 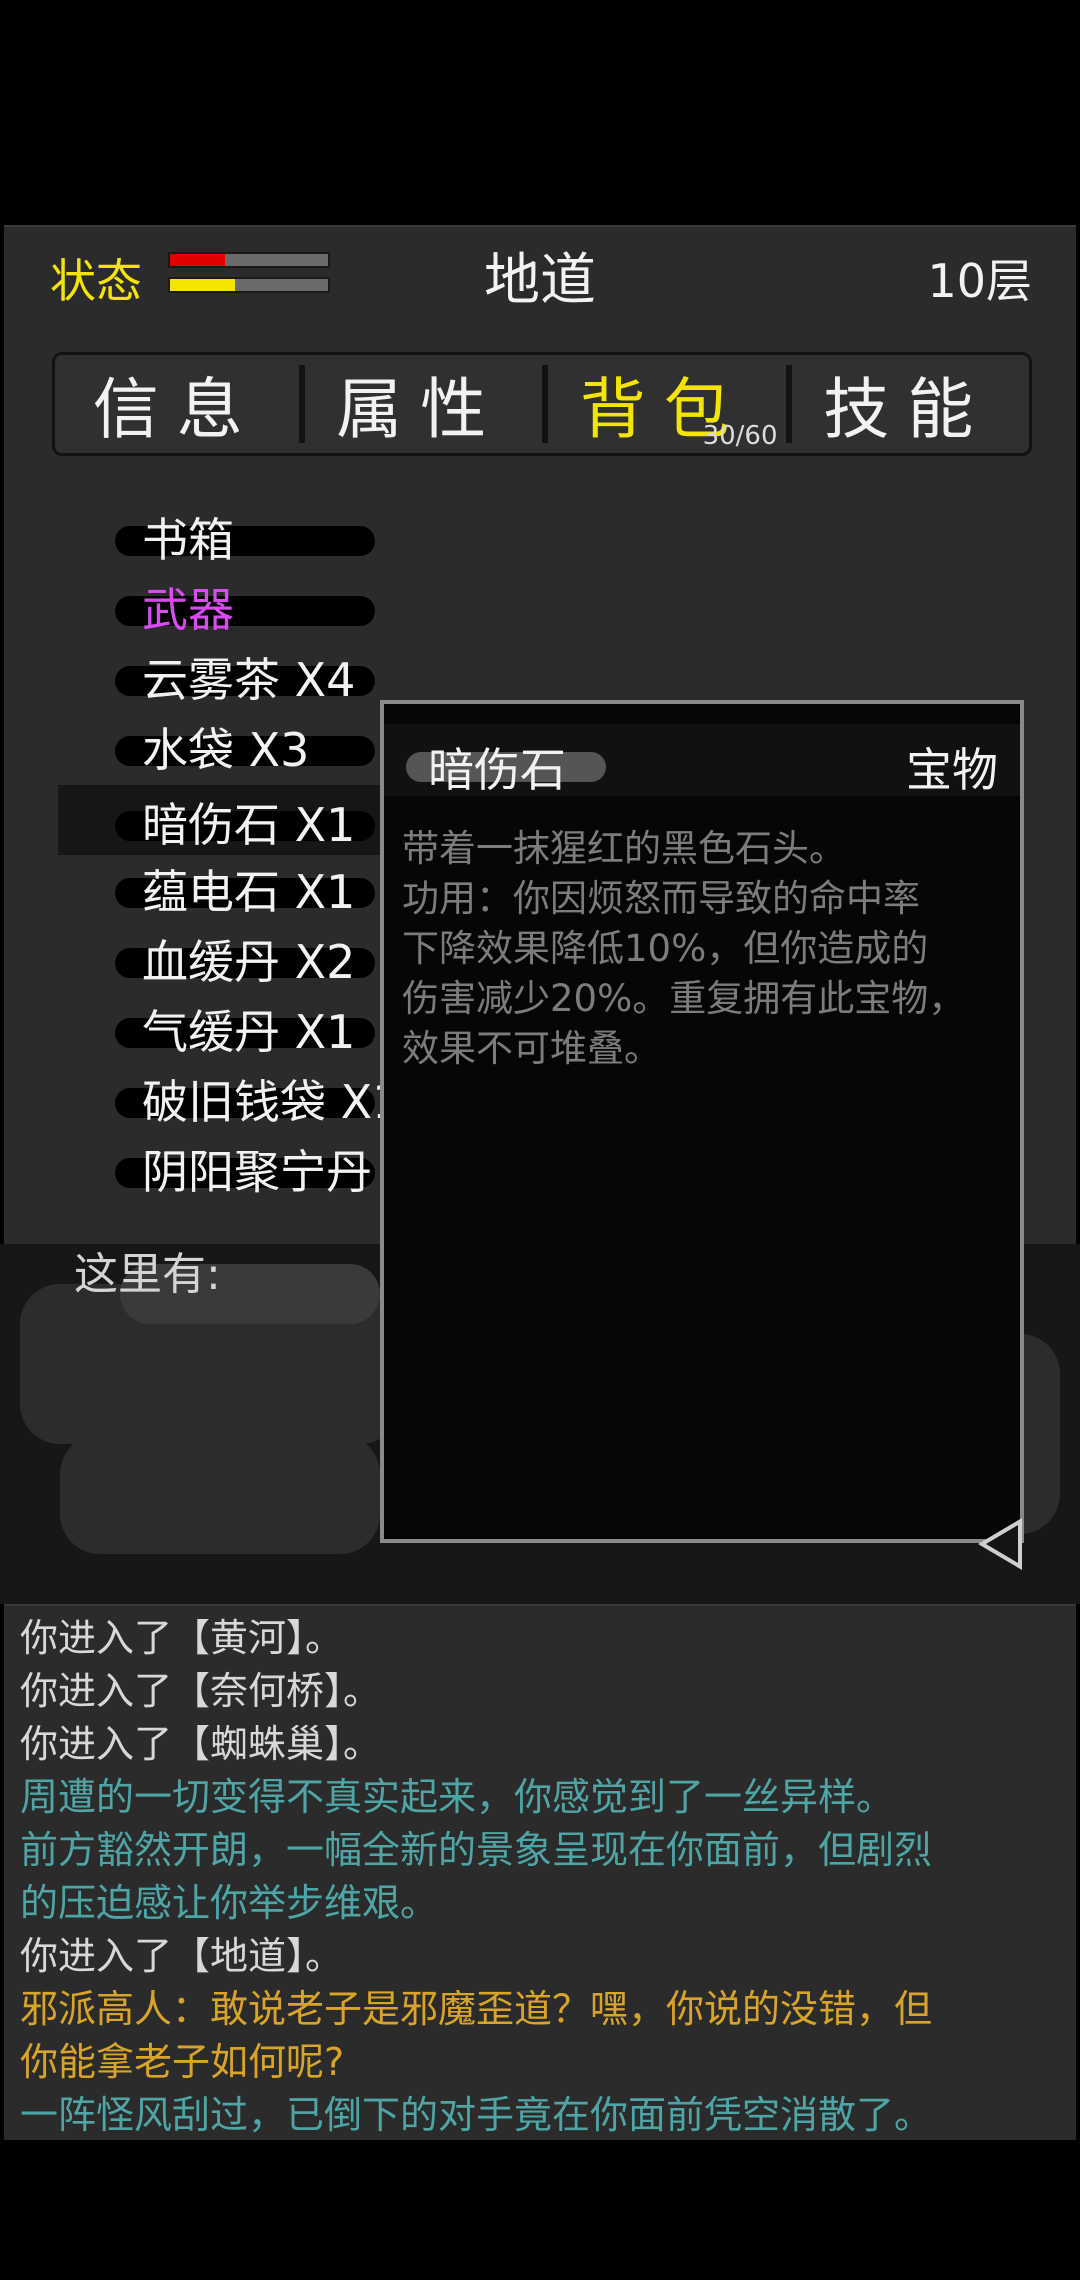 What do you see at coordinates (624, 848) in the screenshot?
I see `description-line: 带着一抹猩红的黑色石头。` at bounding box center [624, 848].